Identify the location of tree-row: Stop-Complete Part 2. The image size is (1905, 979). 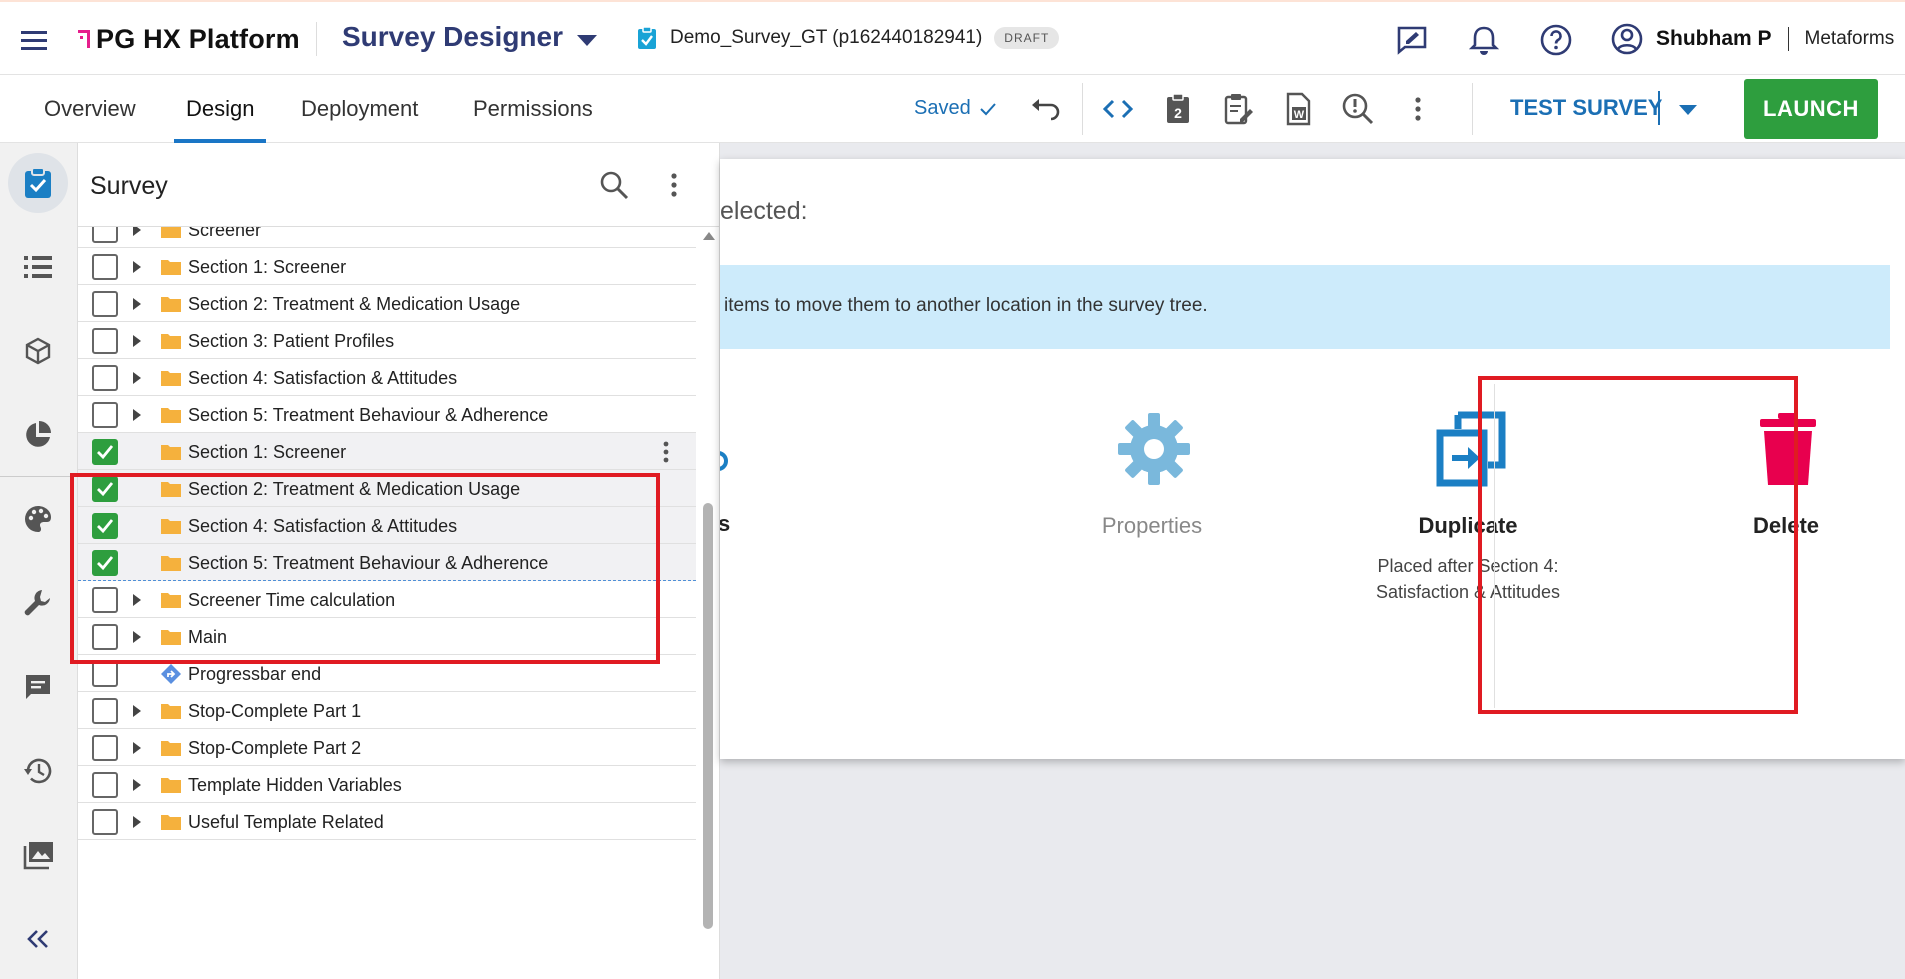
(387, 747).